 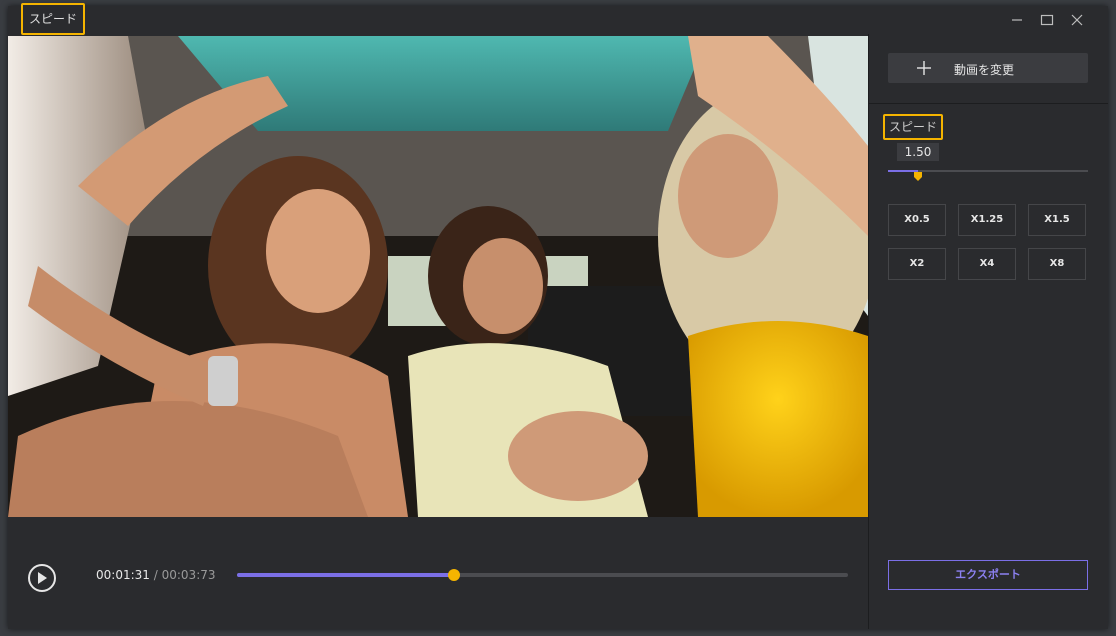 I want to click on play-icon, so click(x=42, y=578).